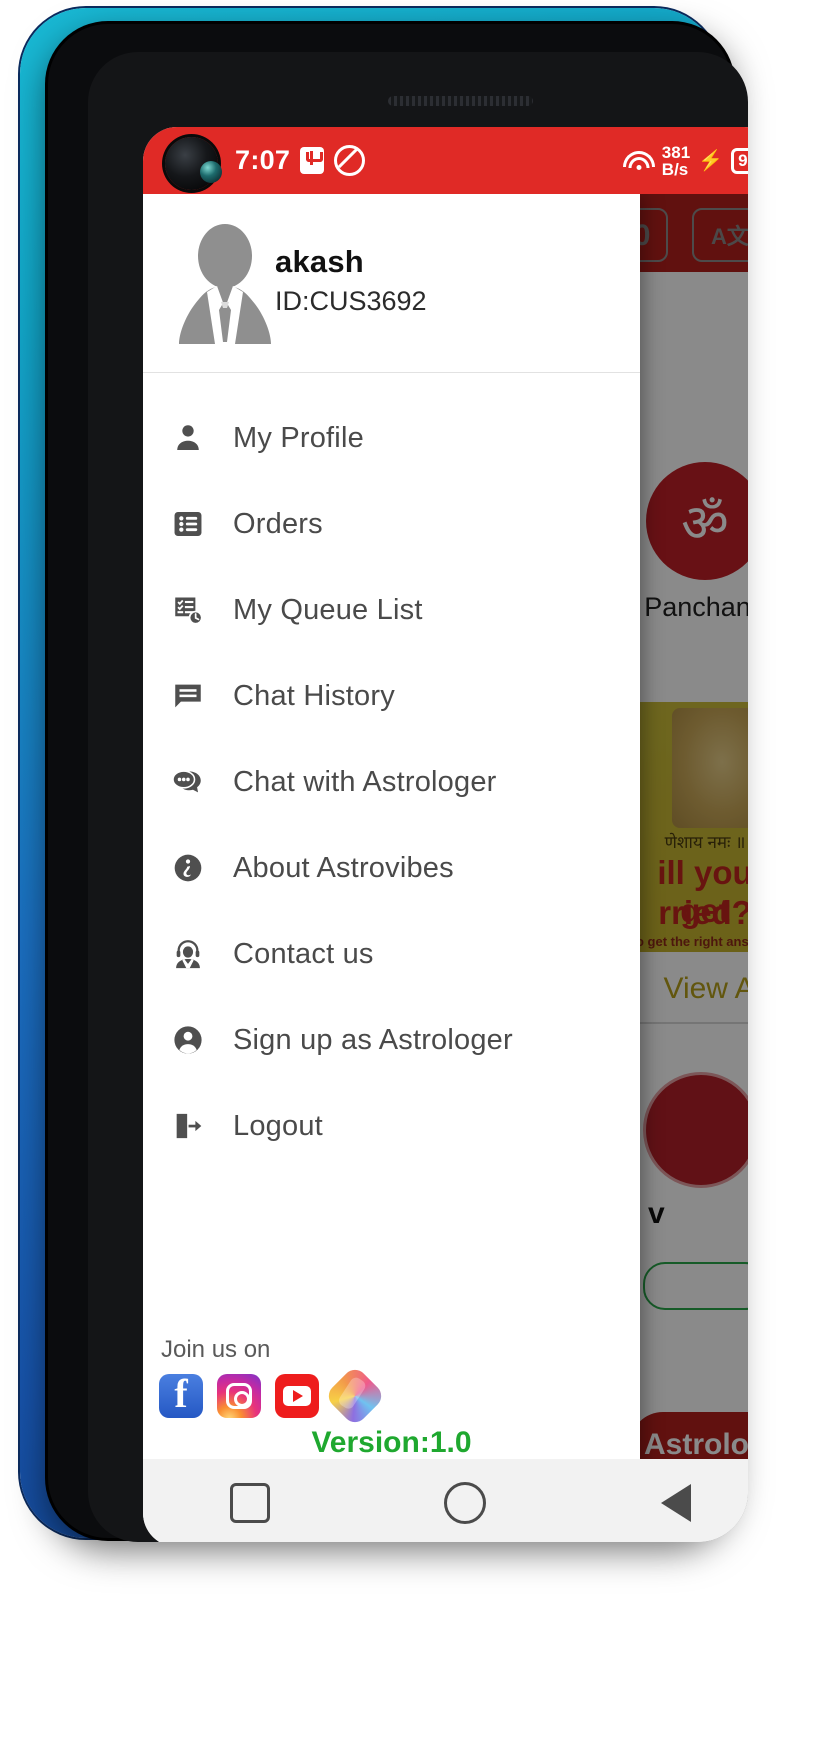 This screenshot has height=1760, width=840. Describe the element at coordinates (391, 1405) in the screenshot. I see `drawer-footer: Join us on Version:1.0` at that location.